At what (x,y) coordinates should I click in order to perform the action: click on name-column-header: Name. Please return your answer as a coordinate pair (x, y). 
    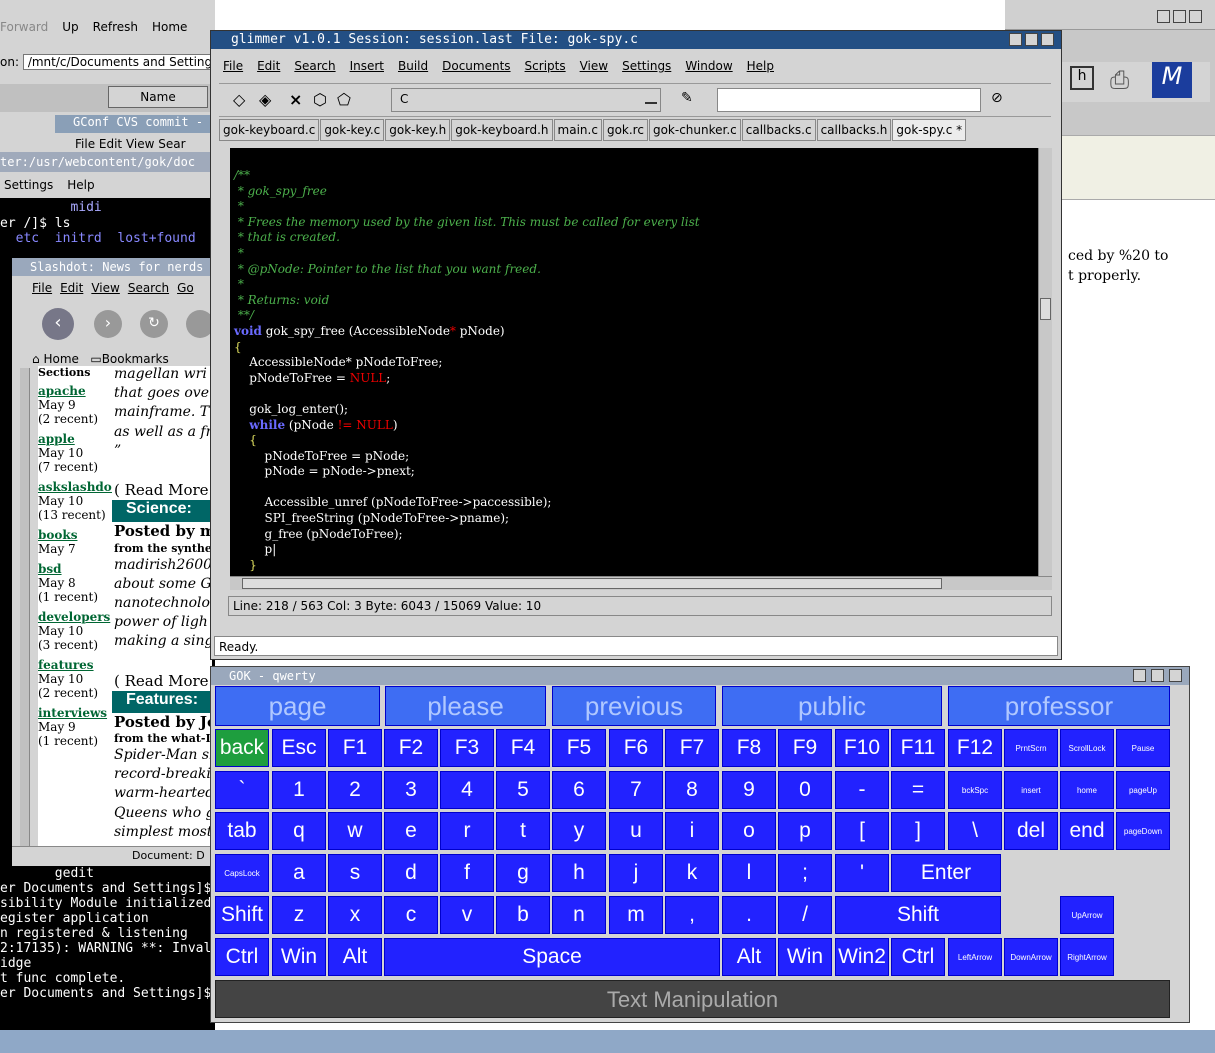
    Looking at the image, I should click on (158, 97).